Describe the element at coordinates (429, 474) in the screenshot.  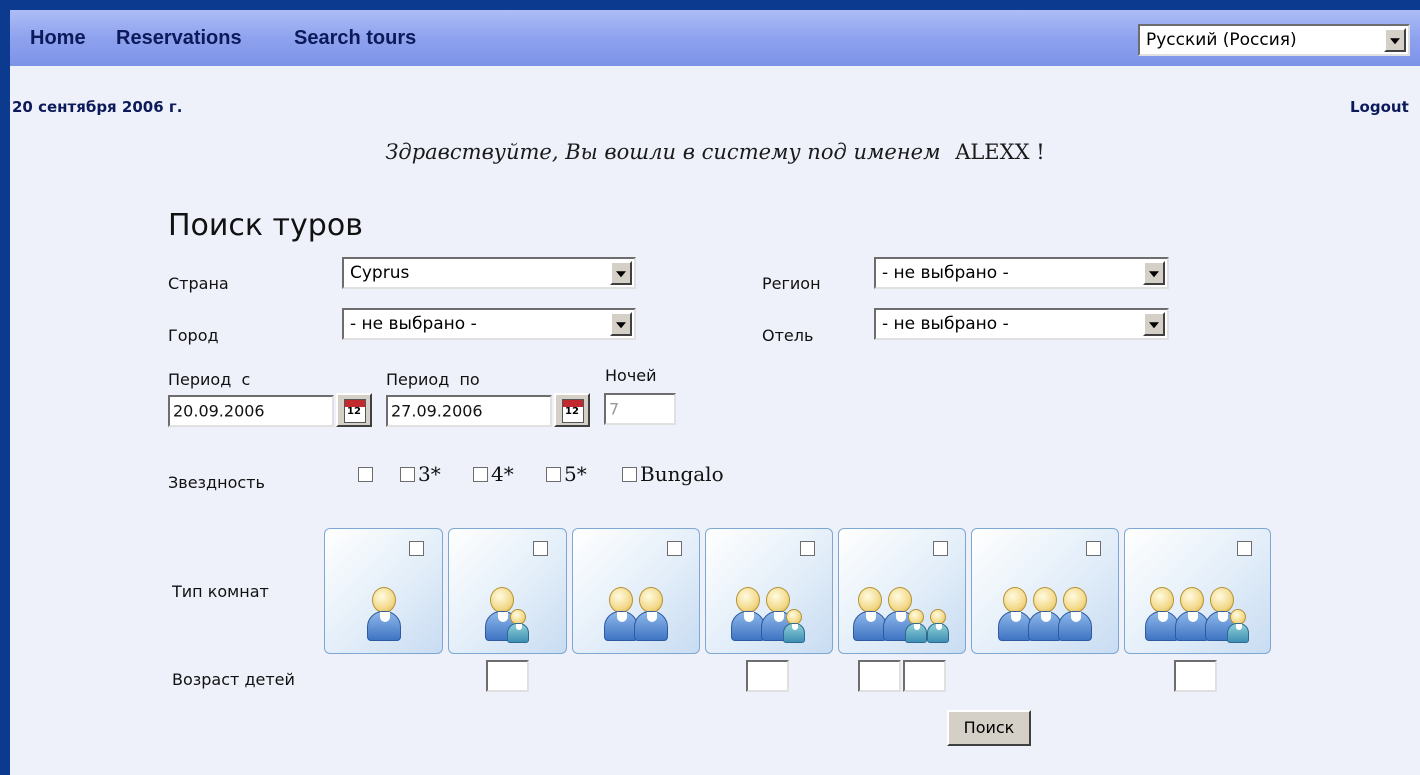
I see `stars-3-label: 3*` at that location.